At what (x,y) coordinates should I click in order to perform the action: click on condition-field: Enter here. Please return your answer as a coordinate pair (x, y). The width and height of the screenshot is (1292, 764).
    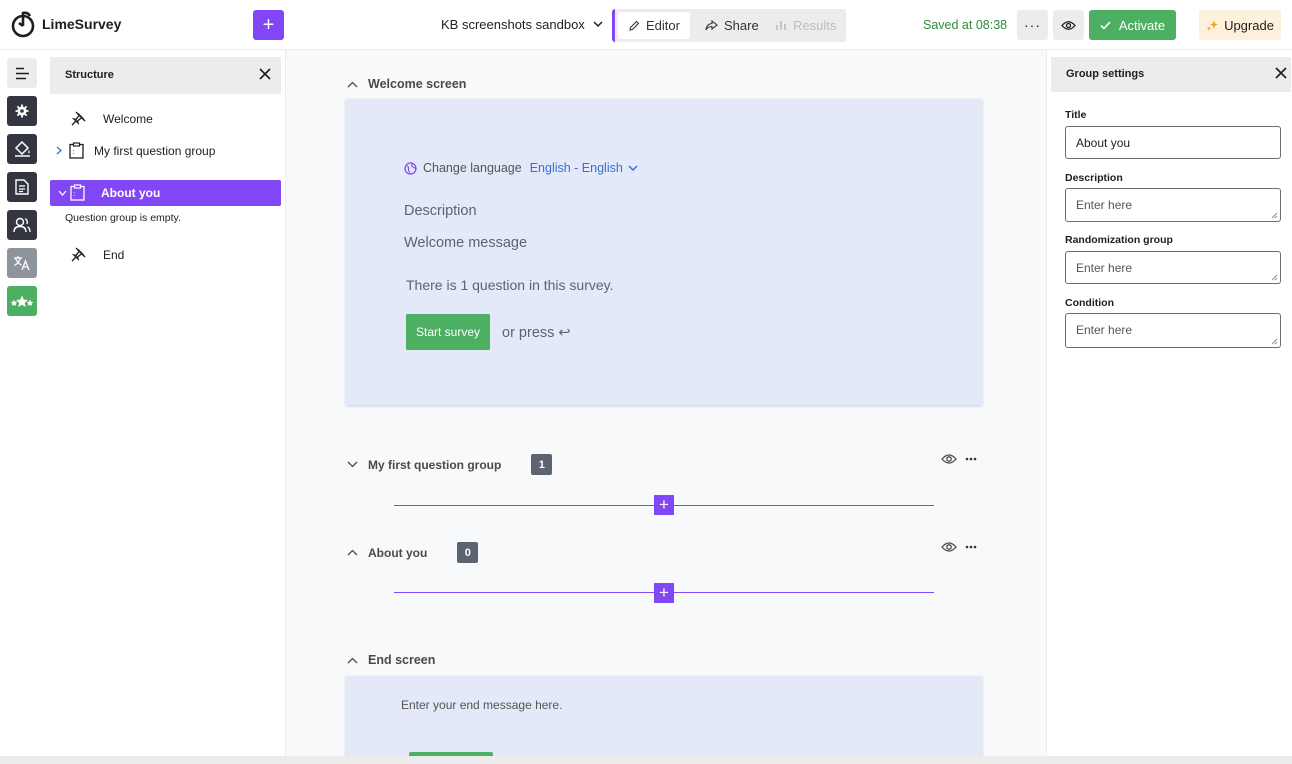
    Looking at the image, I should click on (1173, 330).